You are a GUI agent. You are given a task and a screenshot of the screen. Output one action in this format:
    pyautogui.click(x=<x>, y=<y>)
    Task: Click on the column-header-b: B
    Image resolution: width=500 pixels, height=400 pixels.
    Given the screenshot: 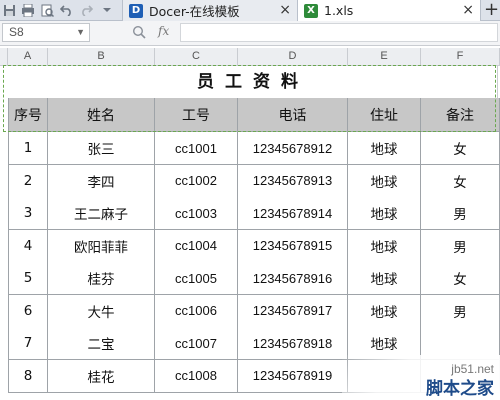 What is the action you would take?
    pyautogui.click(x=101, y=57)
    